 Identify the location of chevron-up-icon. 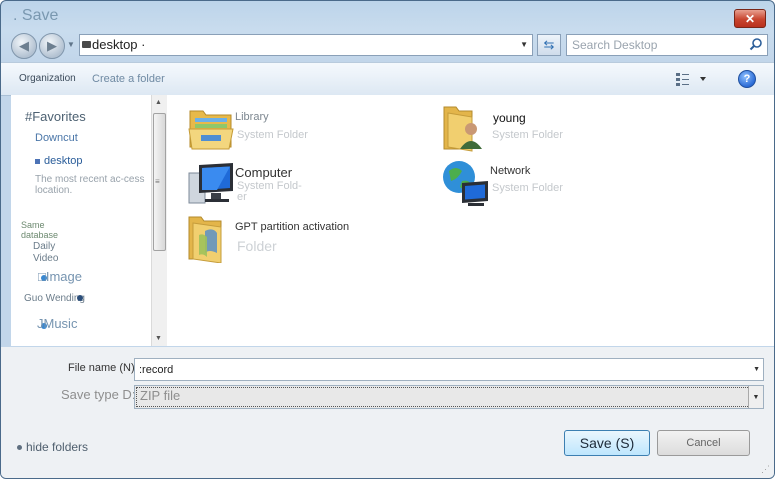
(19, 448).